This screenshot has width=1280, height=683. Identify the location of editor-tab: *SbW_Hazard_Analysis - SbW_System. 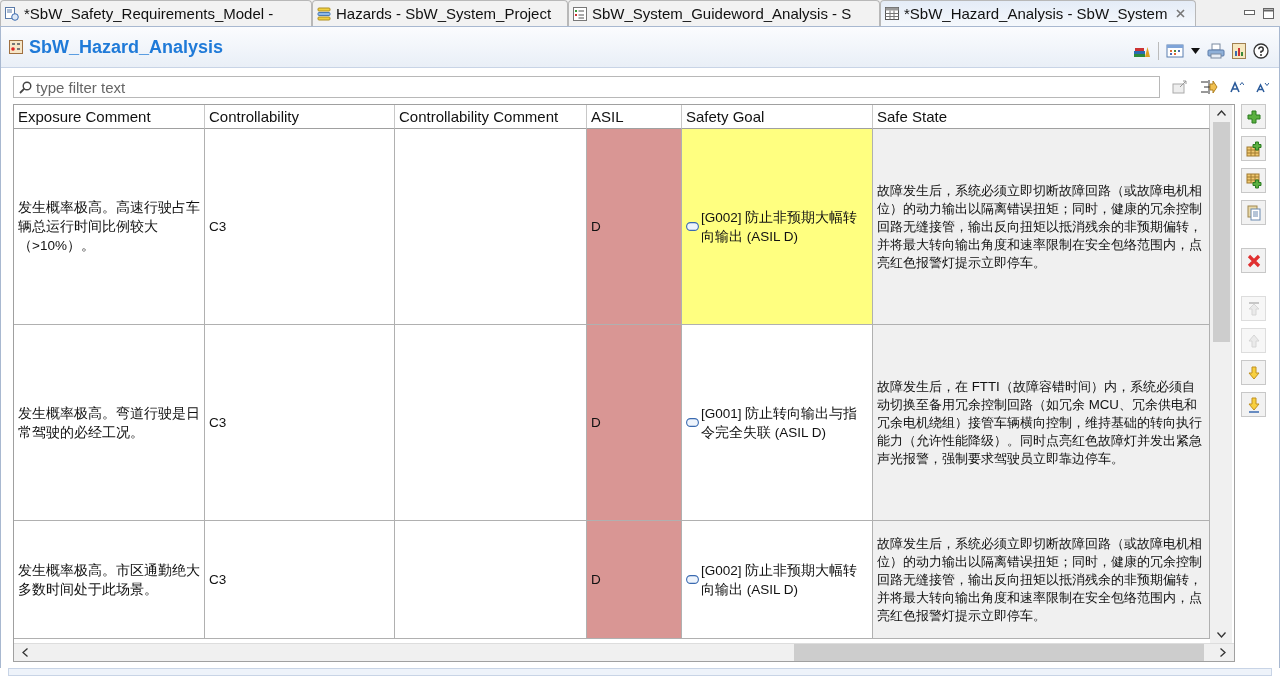
(1038, 13).